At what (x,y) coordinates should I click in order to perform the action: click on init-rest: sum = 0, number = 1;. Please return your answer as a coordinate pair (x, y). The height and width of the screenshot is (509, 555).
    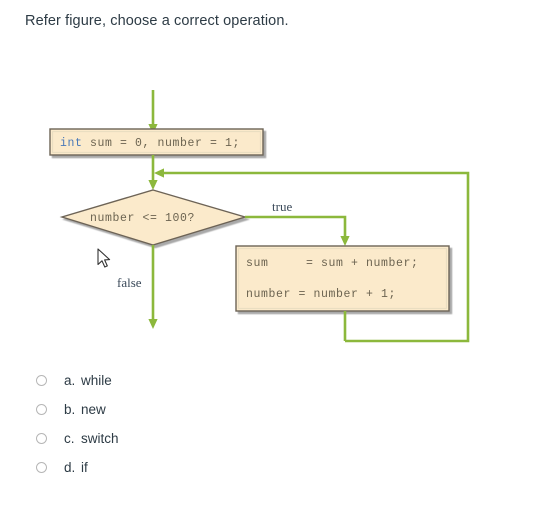
    Looking at the image, I should click on (162, 143).